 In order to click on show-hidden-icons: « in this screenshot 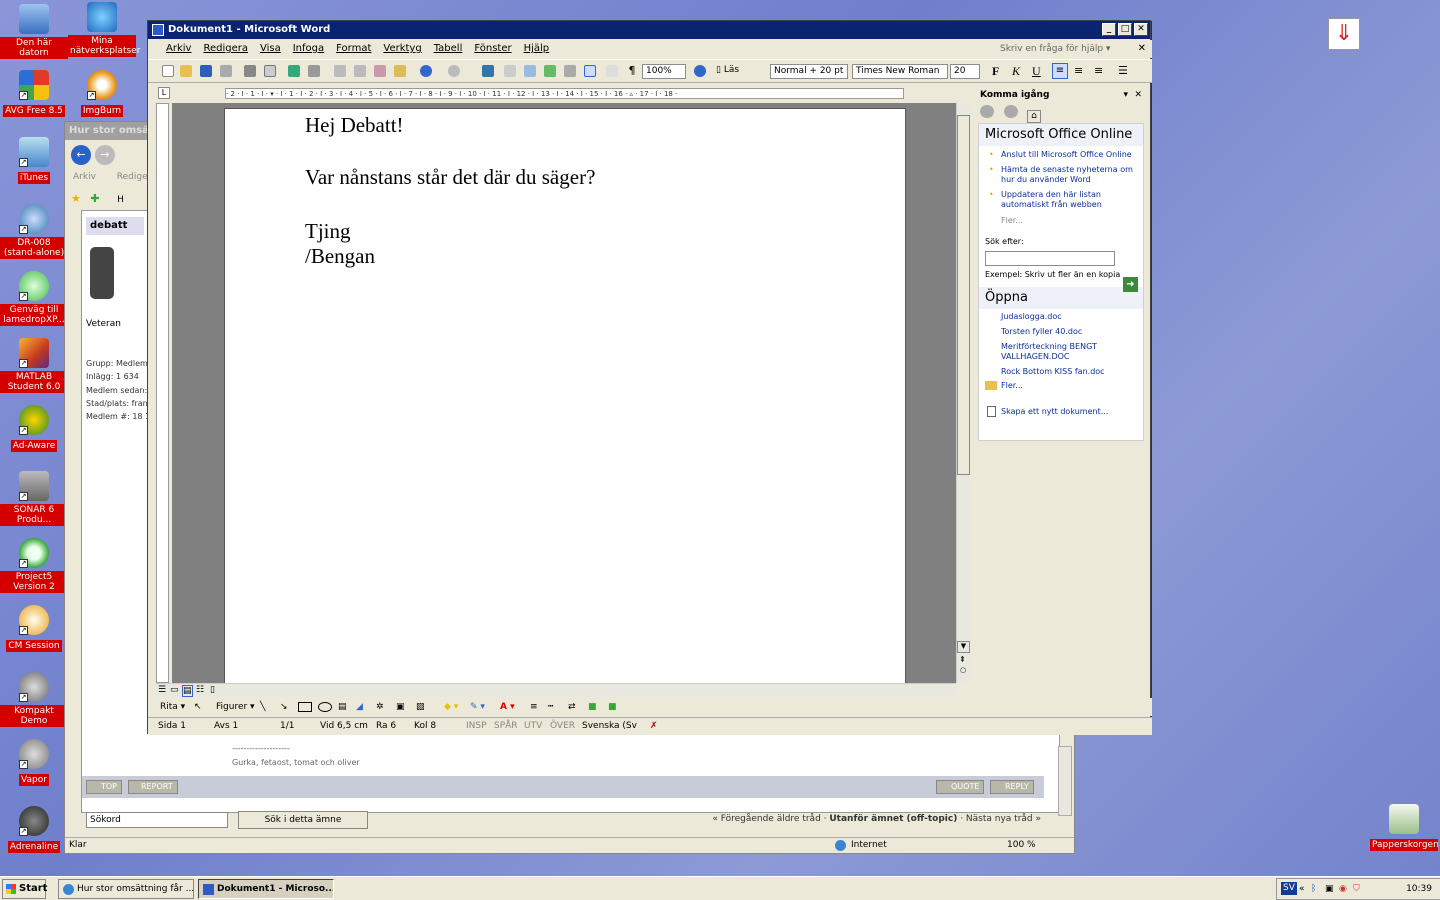, I will do `click(1302, 889)`.